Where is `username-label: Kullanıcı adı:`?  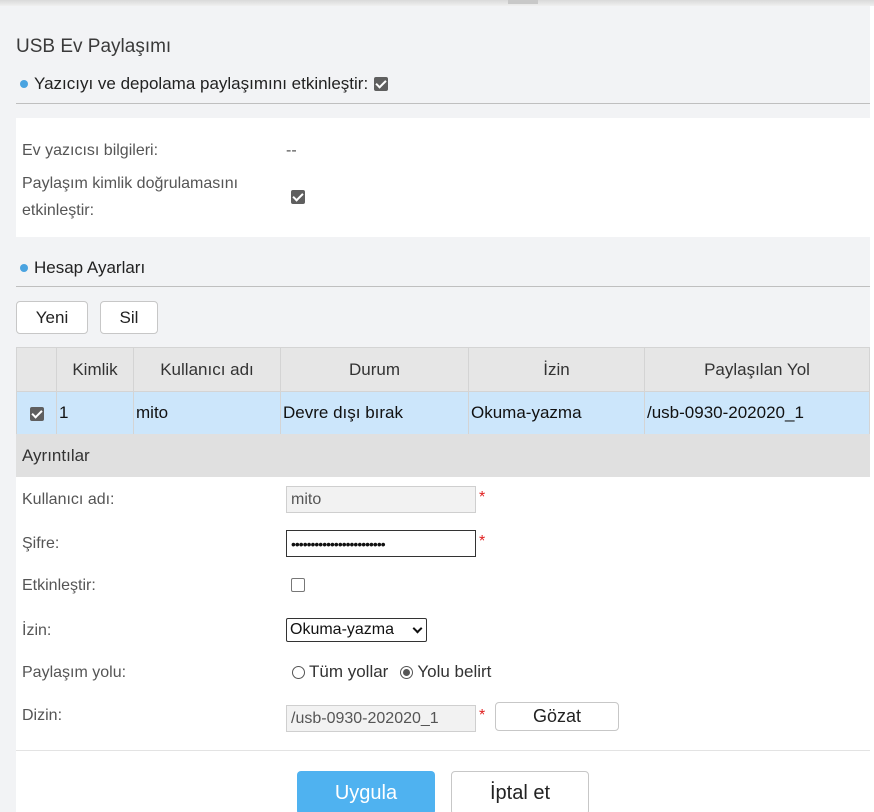 username-label: Kullanıcı adı: is located at coordinates (68, 499).